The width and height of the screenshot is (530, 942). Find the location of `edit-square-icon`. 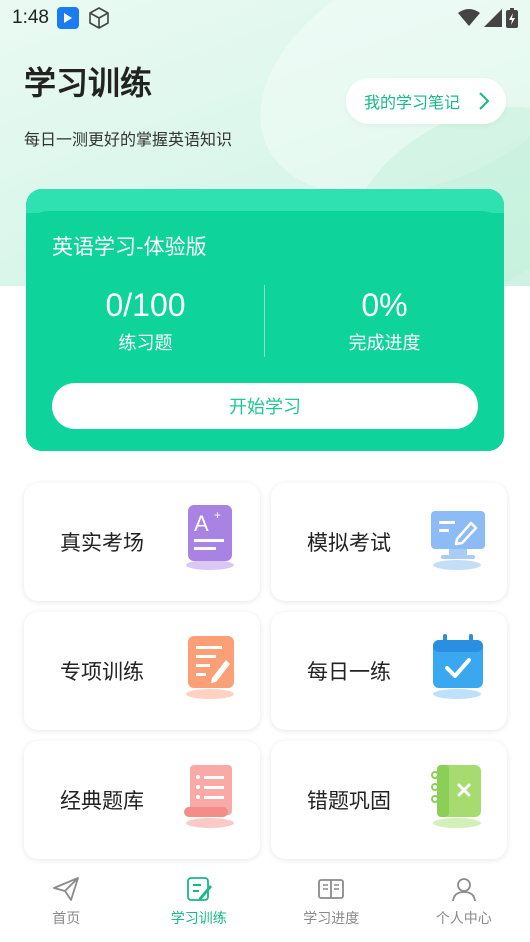

edit-square-icon is located at coordinates (199, 889).